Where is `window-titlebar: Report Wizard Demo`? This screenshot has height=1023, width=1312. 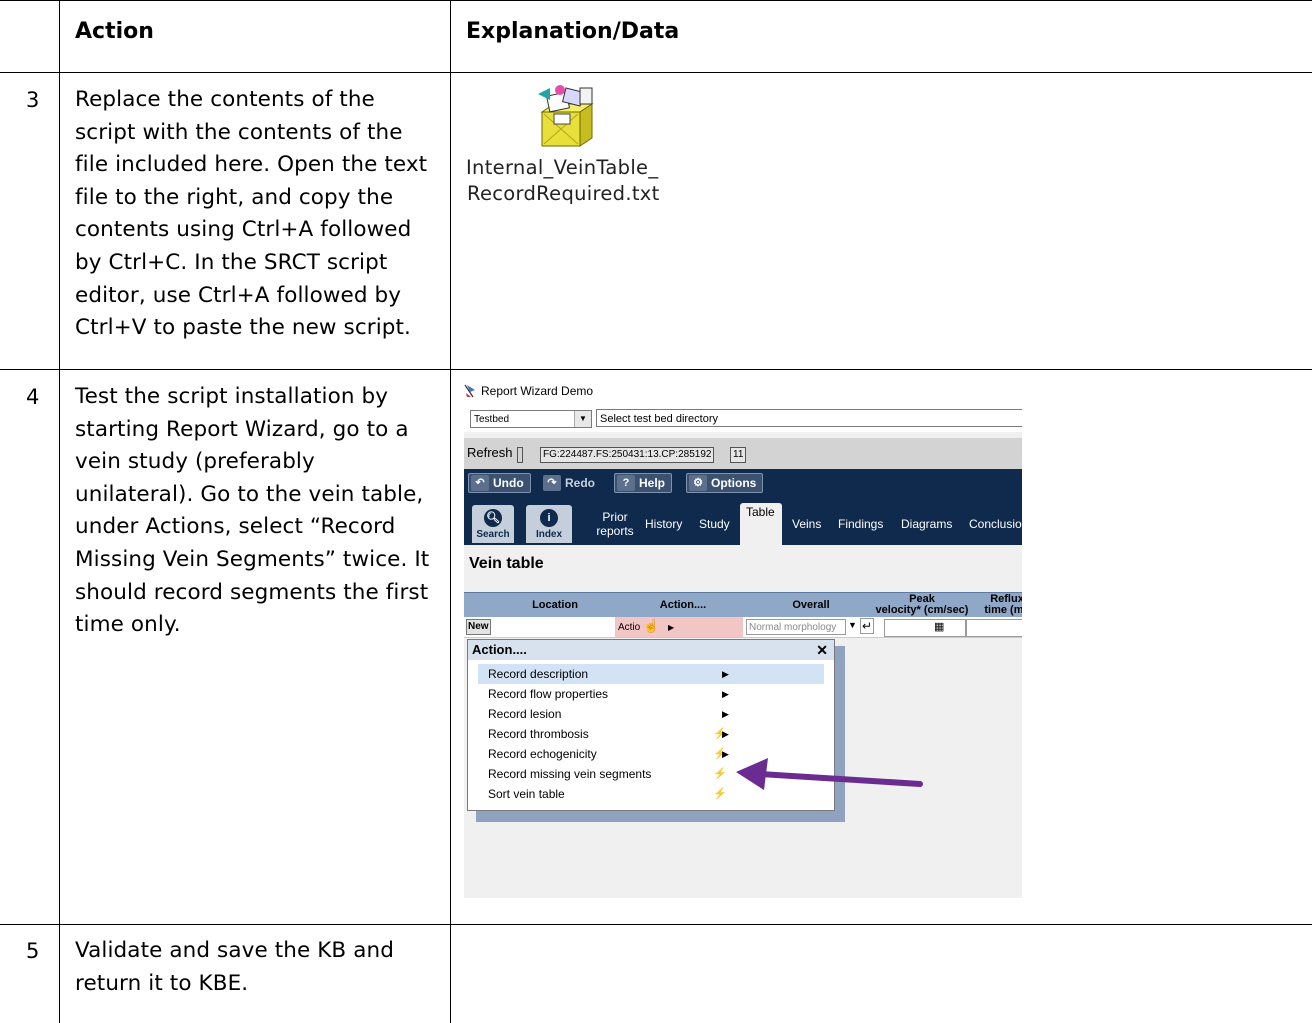
window-titlebar: Report Wizard Demo is located at coordinates (743, 391).